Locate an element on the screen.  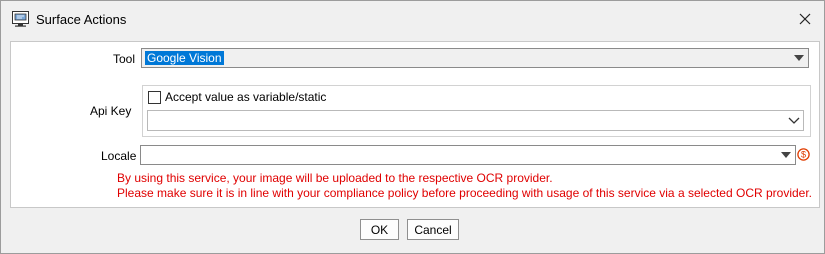
accept-variable-checkbox is located at coordinates (154, 97).